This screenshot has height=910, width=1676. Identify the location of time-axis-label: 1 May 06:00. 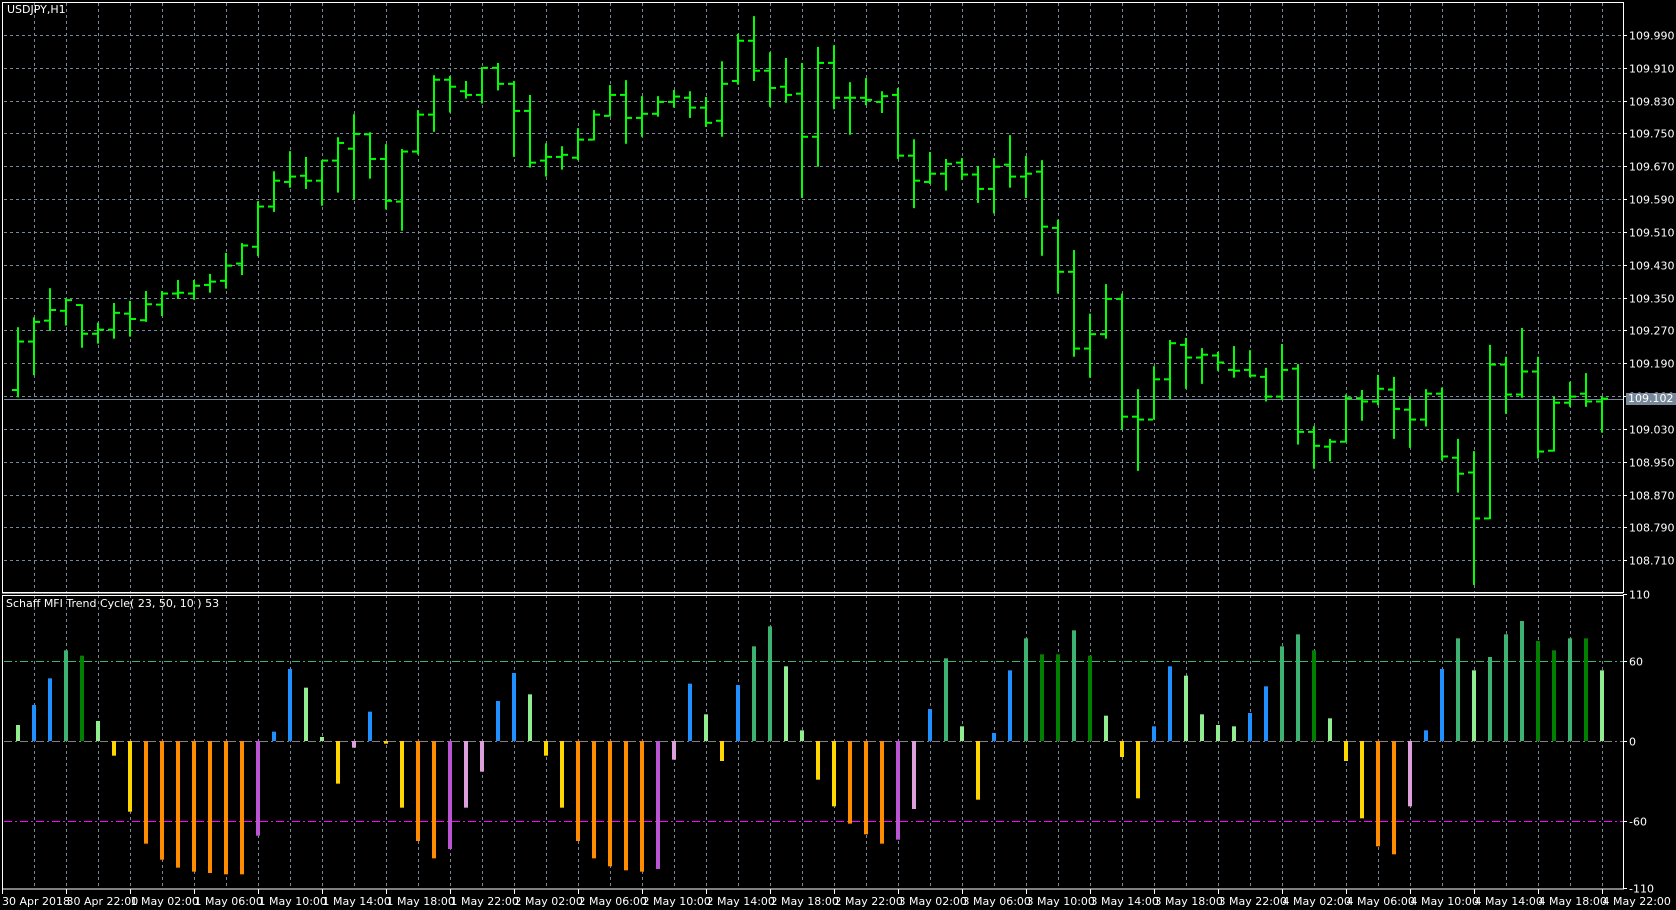
(229, 901).